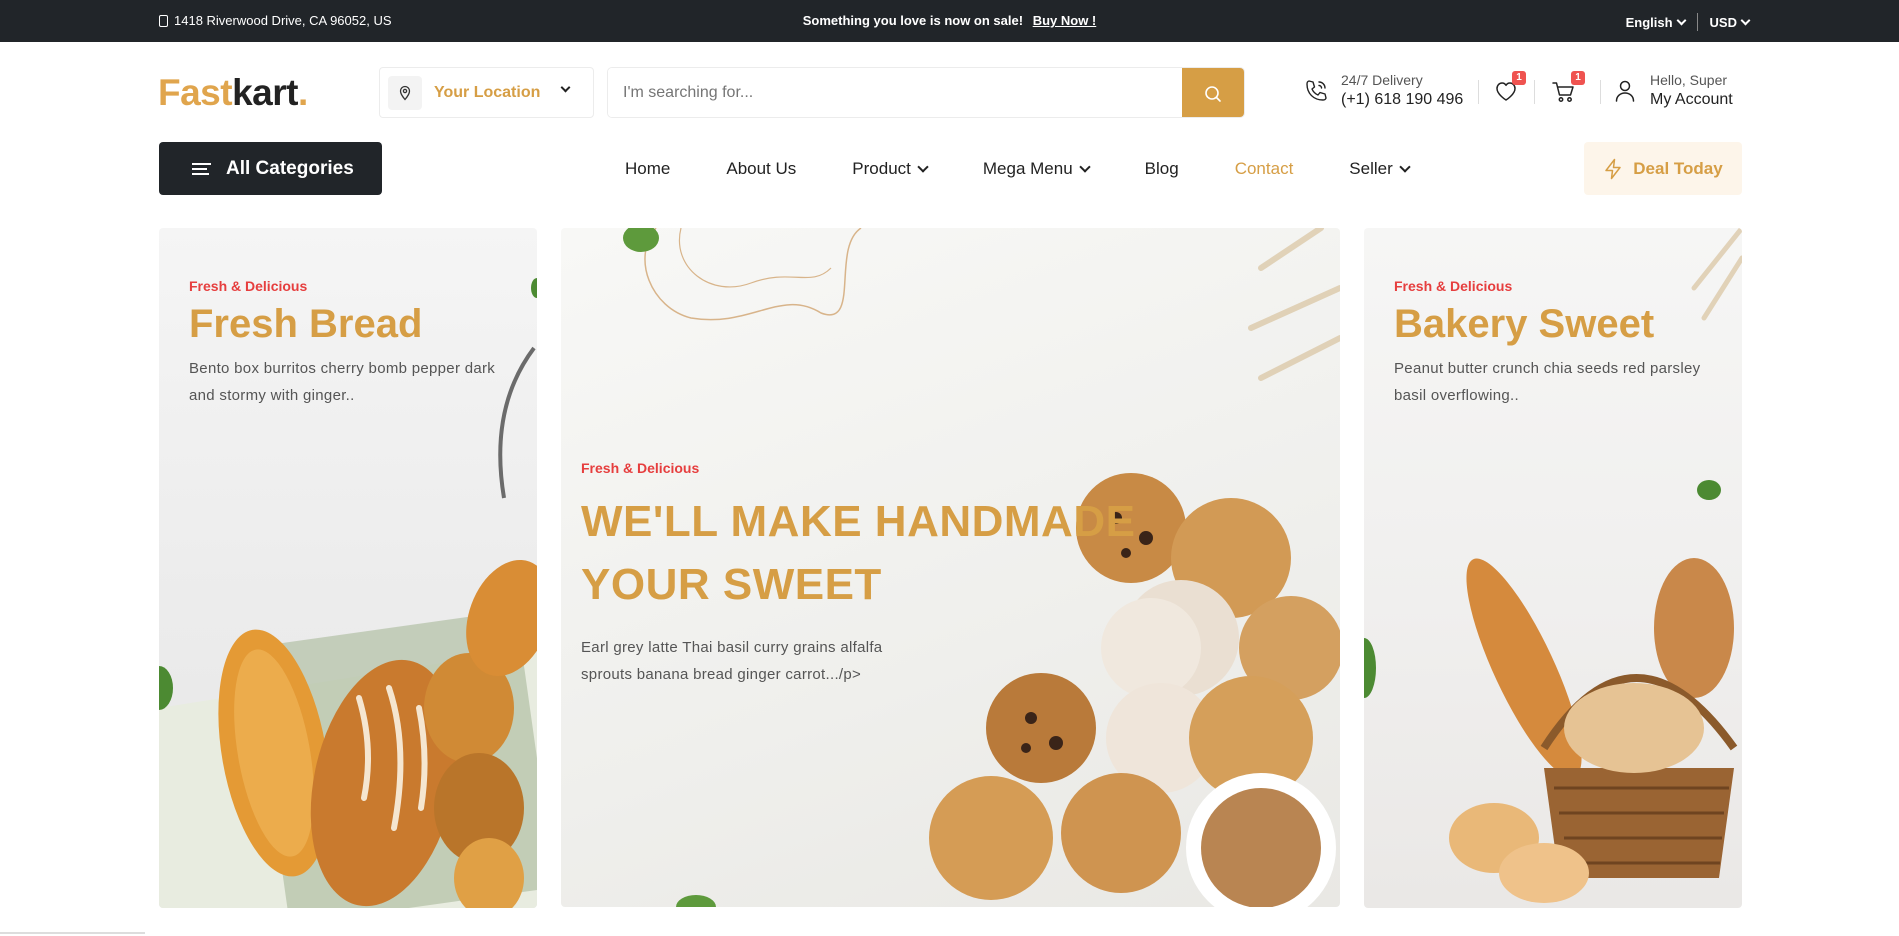 This screenshot has height=936, width=1899. What do you see at coordinates (858, 553) in the screenshot?
I see `banner-title: We'll Make Handmade Your Sweet` at bounding box center [858, 553].